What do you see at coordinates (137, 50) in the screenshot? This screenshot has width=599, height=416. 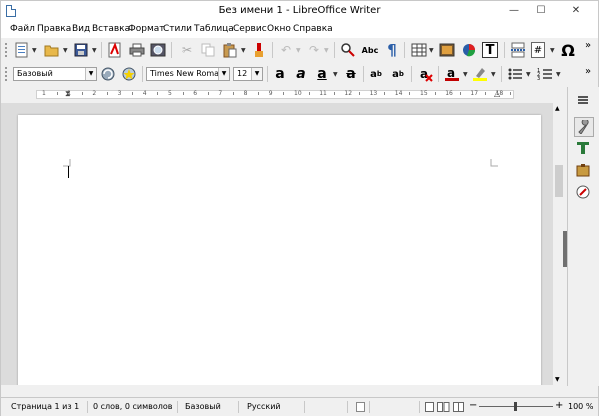 I see `print-icon` at bounding box center [137, 50].